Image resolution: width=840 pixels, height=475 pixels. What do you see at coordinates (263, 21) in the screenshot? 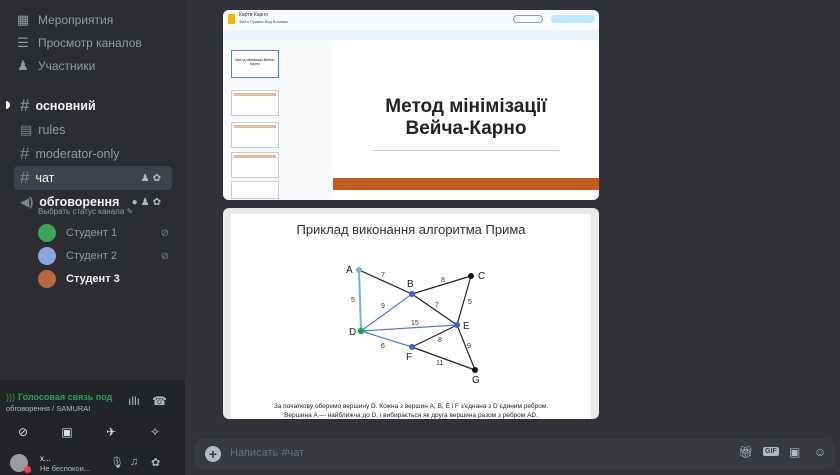
I see `slides-menu: Файл Правка Вид Вставка` at bounding box center [263, 21].